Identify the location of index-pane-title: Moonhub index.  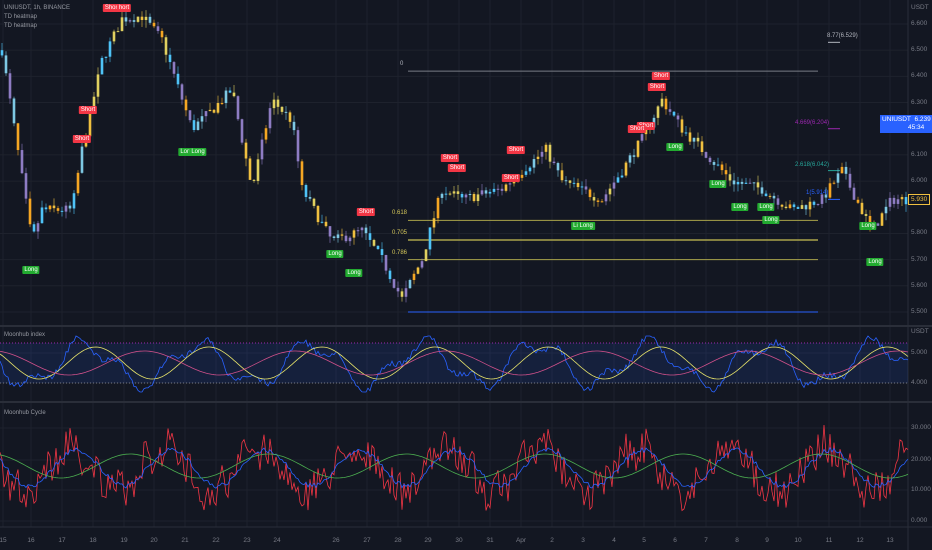
(24, 335).